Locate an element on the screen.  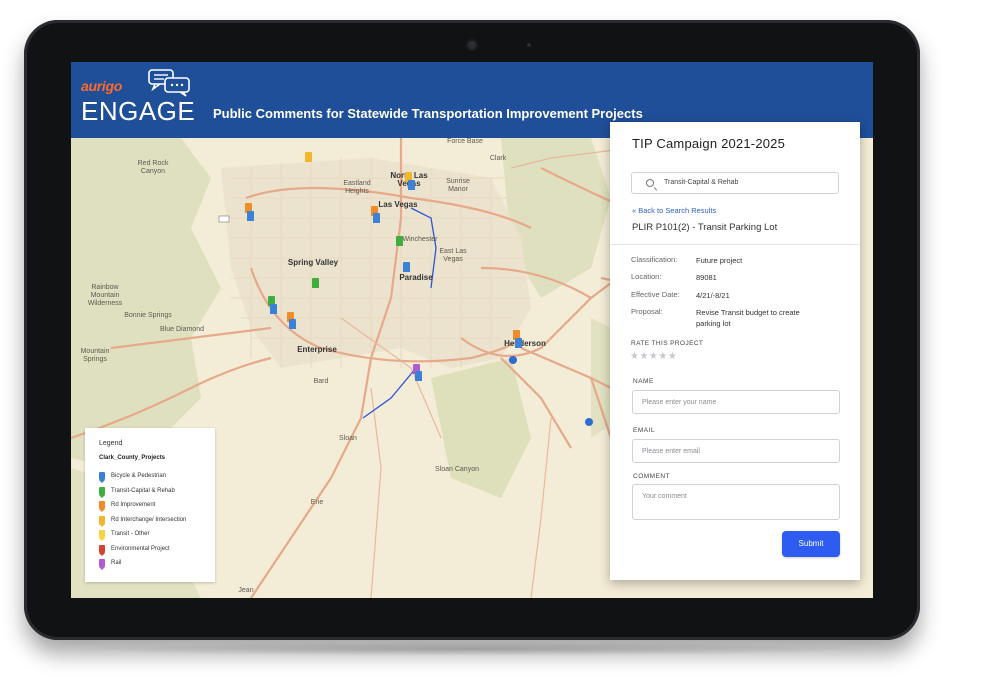
email-label: EMAIL is located at coordinates (644, 430).